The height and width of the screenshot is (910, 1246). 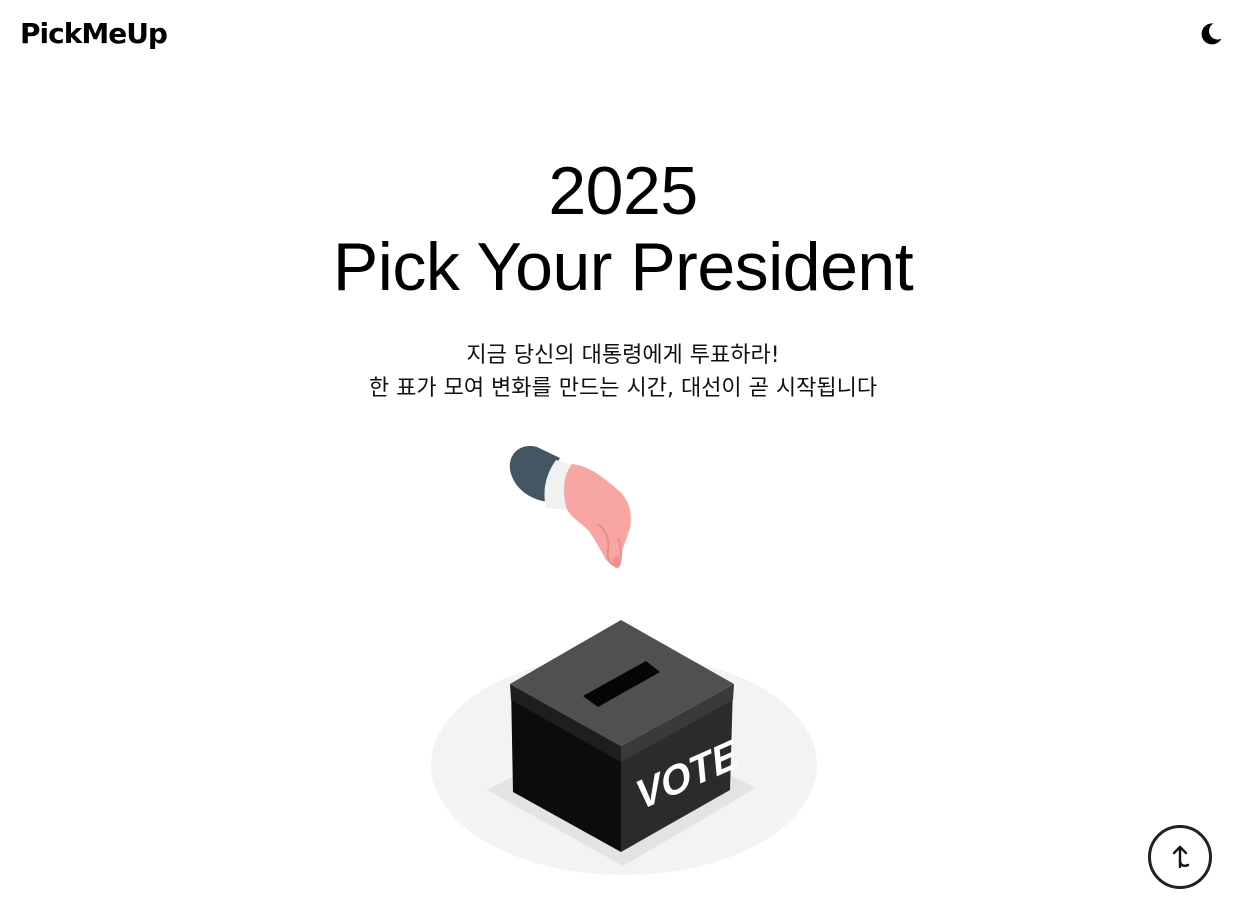 I want to click on theme-toggle-button, so click(x=1211, y=34).